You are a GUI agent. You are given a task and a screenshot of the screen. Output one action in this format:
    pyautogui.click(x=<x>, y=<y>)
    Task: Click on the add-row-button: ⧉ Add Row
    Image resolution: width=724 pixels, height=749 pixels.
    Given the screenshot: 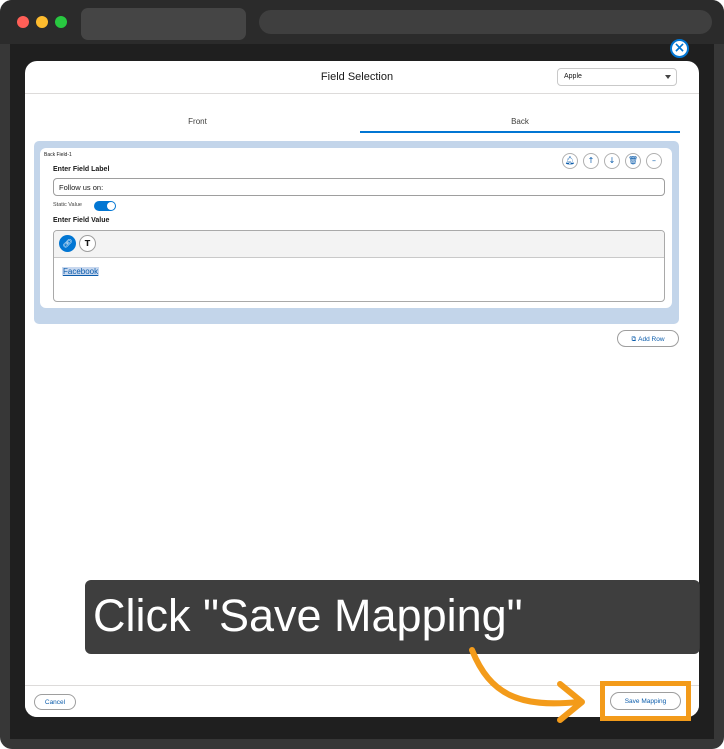 What is the action you would take?
    pyautogui.click(x=648, y=338)
    